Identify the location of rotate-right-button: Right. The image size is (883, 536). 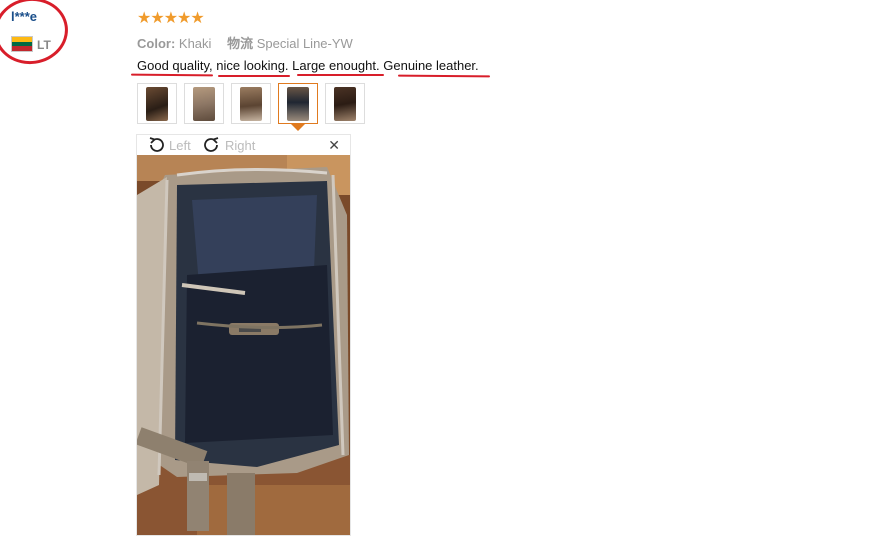
(240, 145).